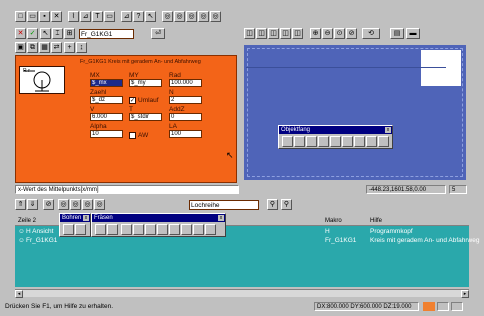  I want to click on drill-icon, so click(68, 229).